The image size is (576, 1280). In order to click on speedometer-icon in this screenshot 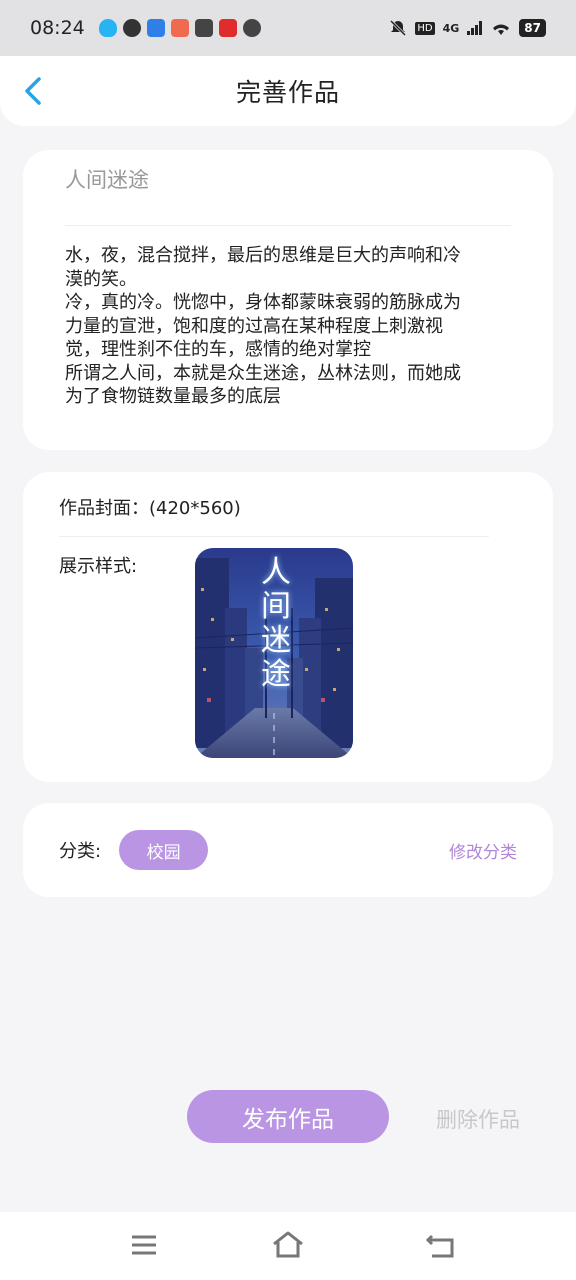, I will do `click(131, 28)`.